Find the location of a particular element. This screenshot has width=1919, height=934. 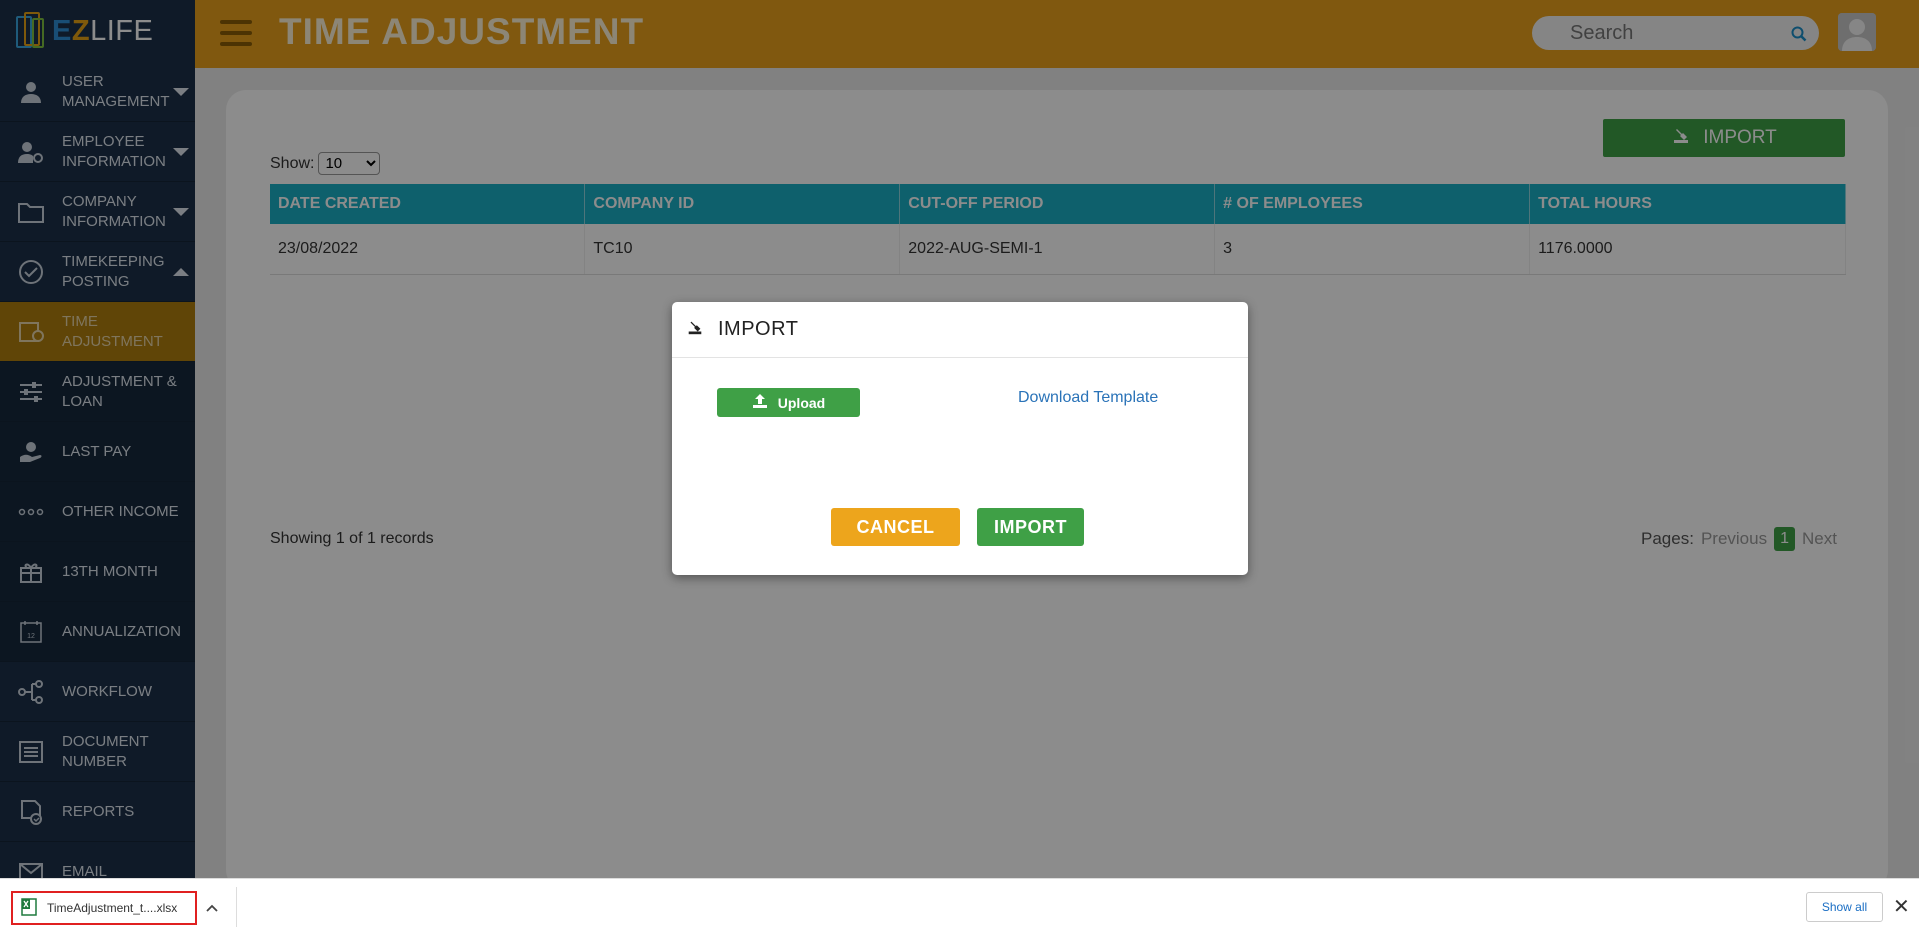

modal-title: IMPORT is located at coordinates (758, 329).